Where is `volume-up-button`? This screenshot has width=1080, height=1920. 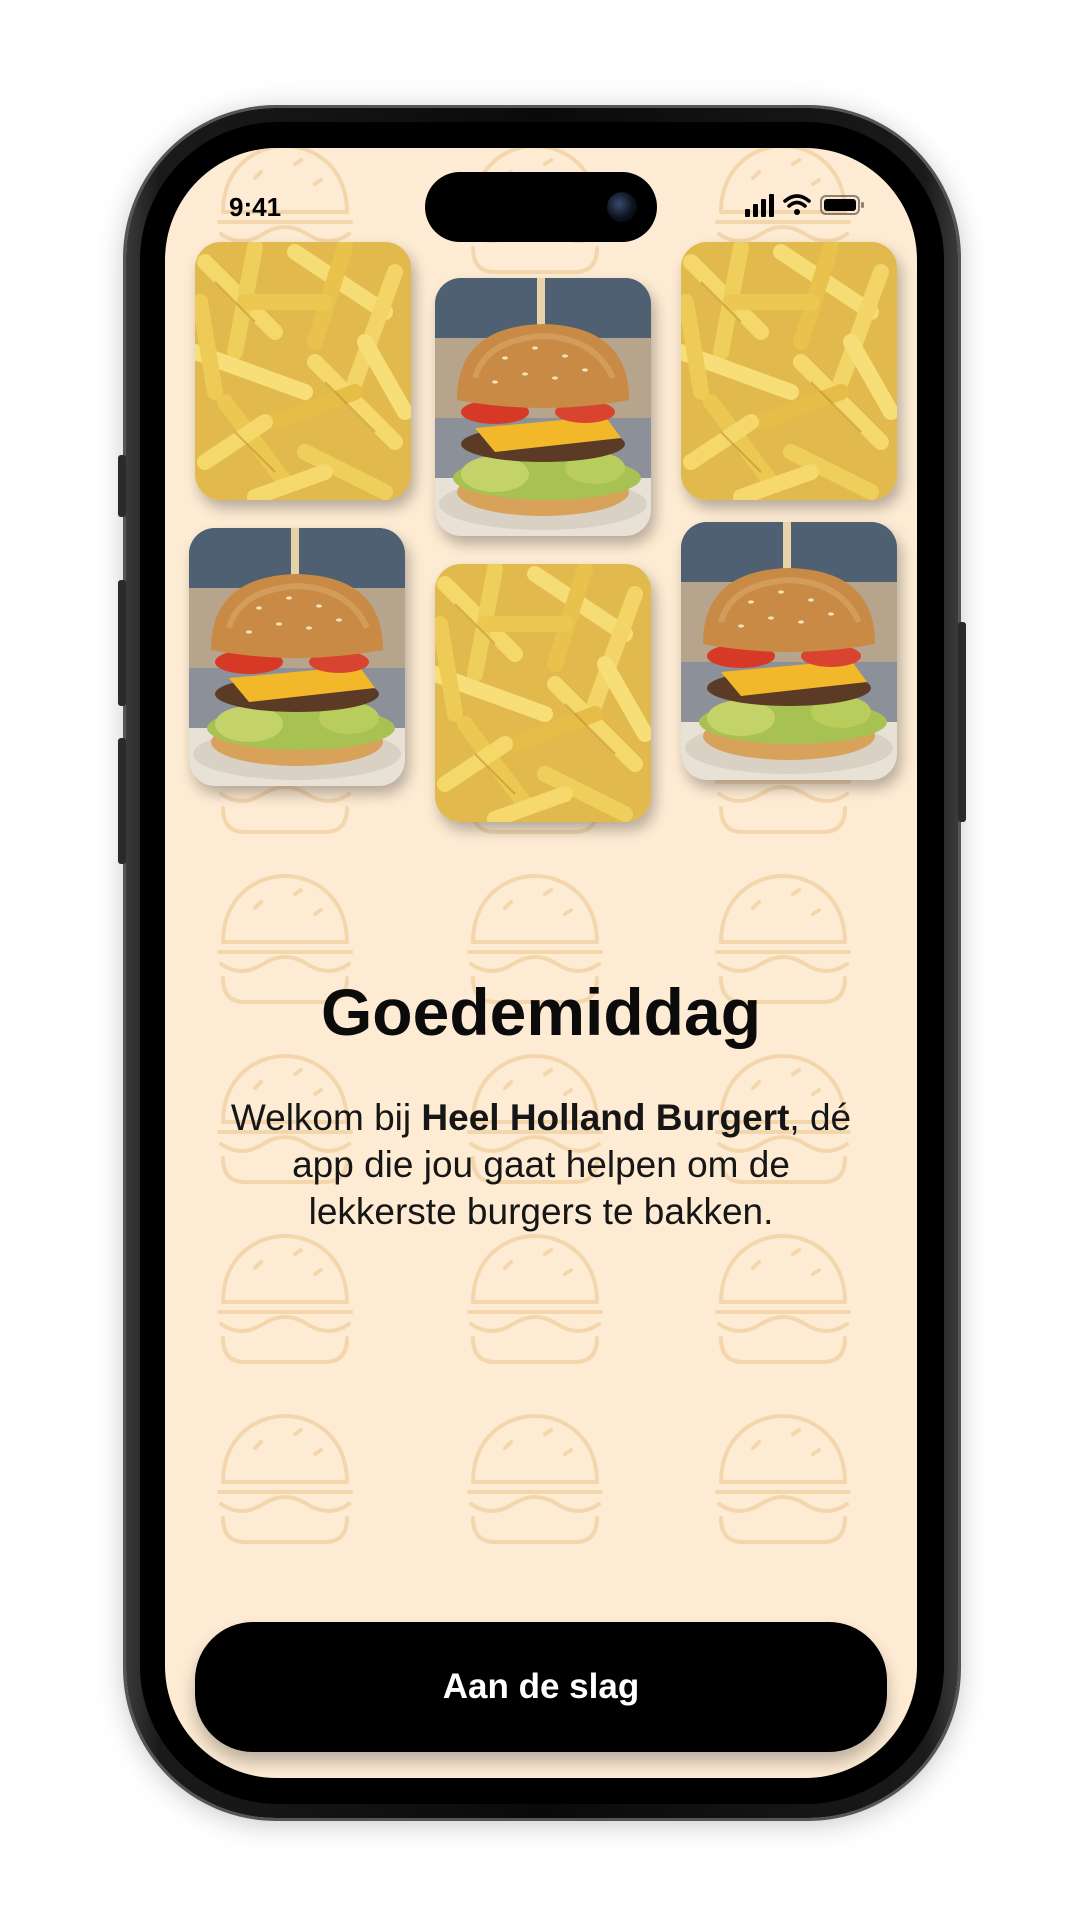 volume-up-button is located at coordinates (122, 643).